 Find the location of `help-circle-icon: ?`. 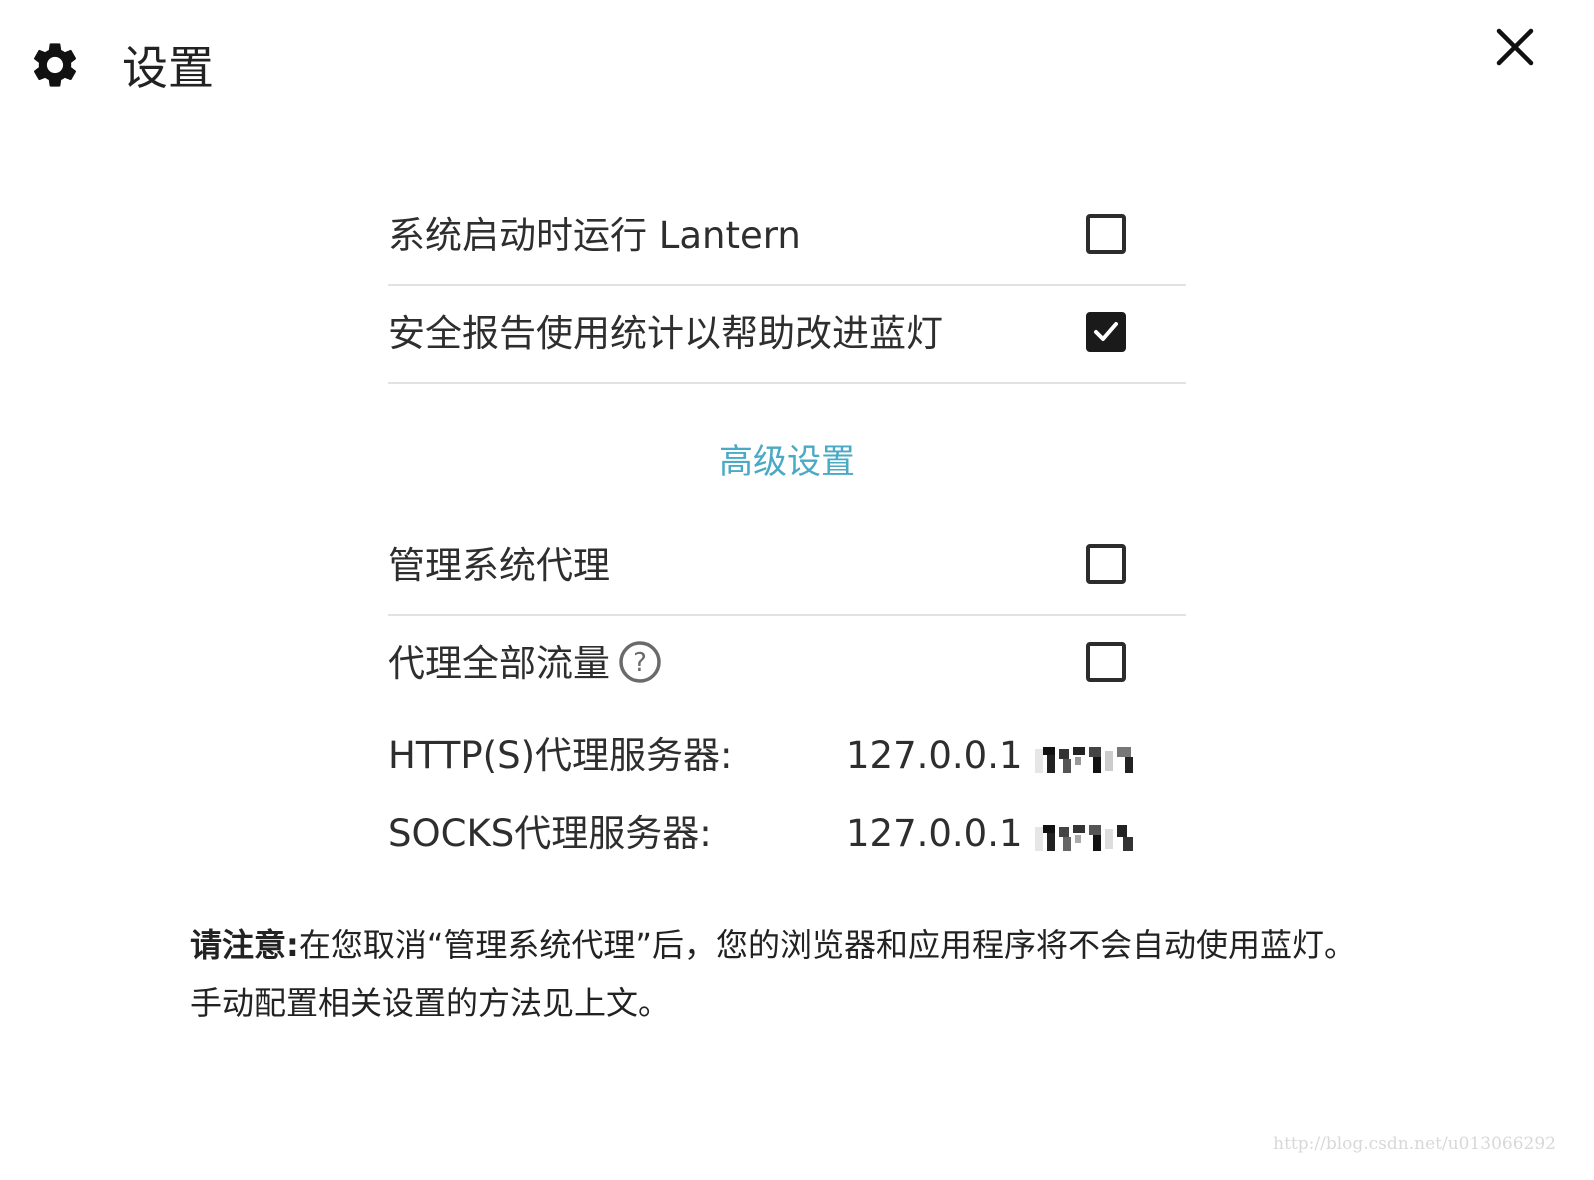

help-circle-icon: ? is located at coordinates (640, 662).